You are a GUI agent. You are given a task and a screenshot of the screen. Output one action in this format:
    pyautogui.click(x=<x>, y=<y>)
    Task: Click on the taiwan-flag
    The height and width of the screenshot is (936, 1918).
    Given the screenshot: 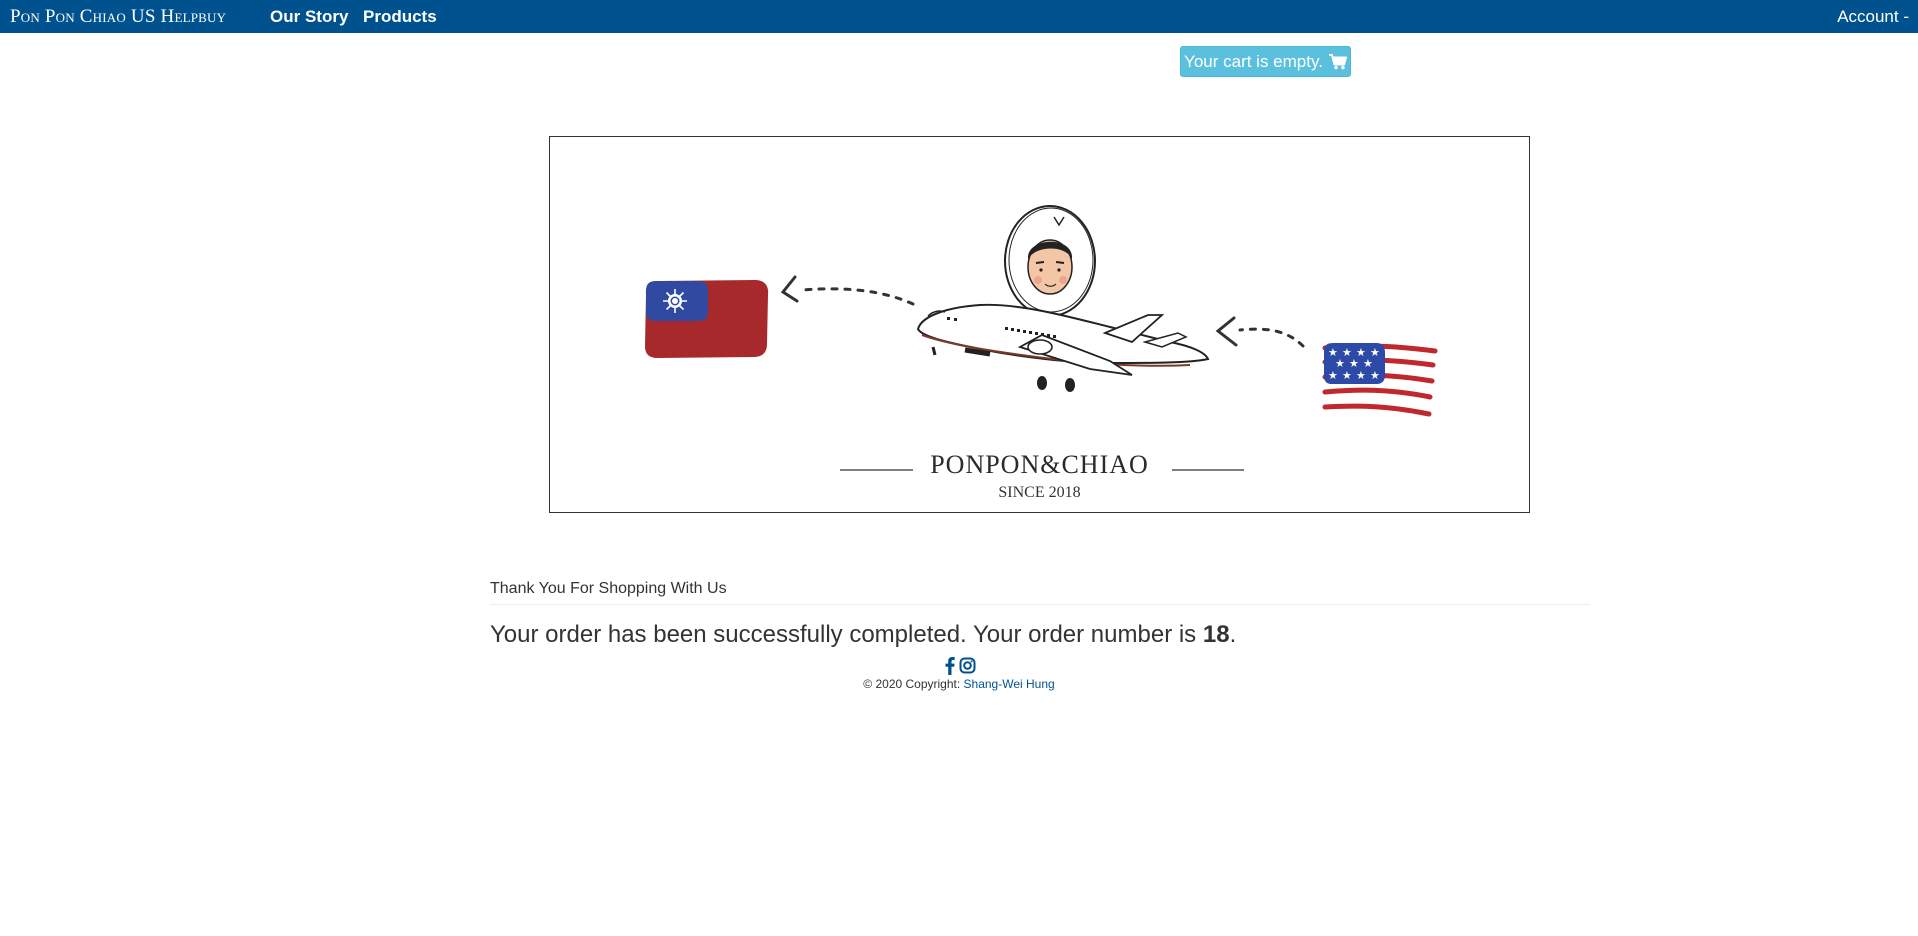 What is the action you would take?
    pyautogui.click(x=707, y=319)
    